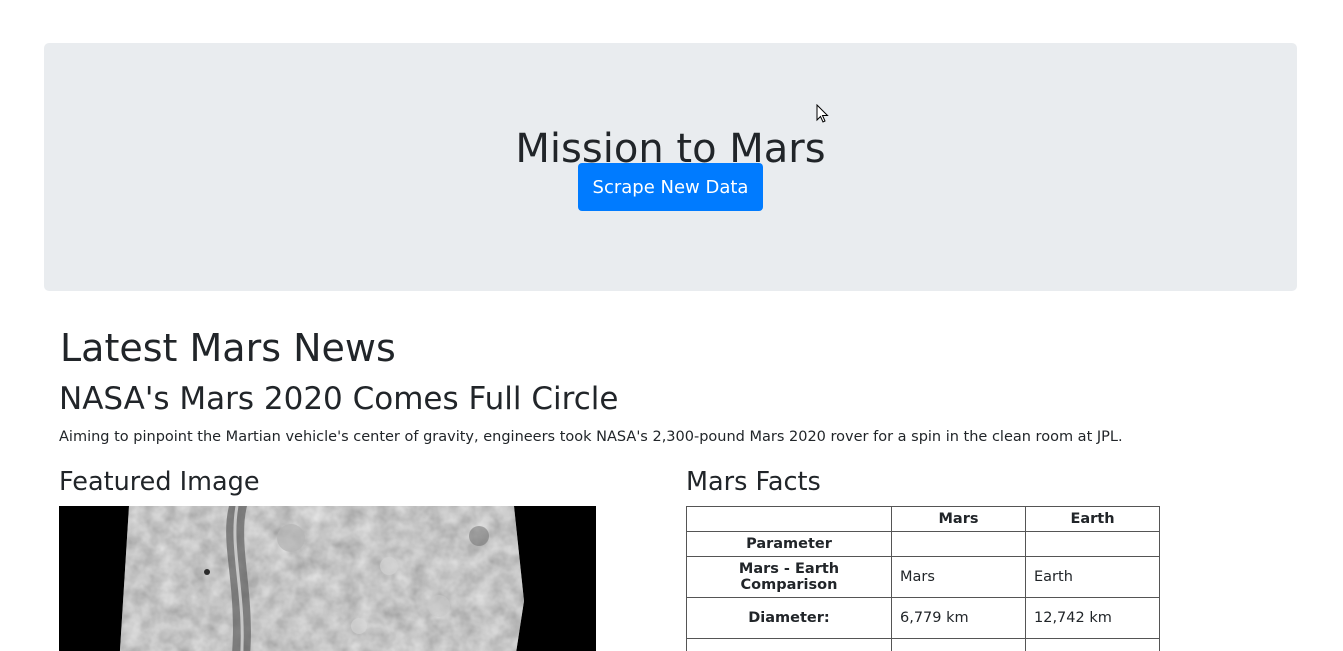 This screenshot has width=1343, height=651. I want to click on latest-news-heading: Latest Mars News, so click(228, 348).